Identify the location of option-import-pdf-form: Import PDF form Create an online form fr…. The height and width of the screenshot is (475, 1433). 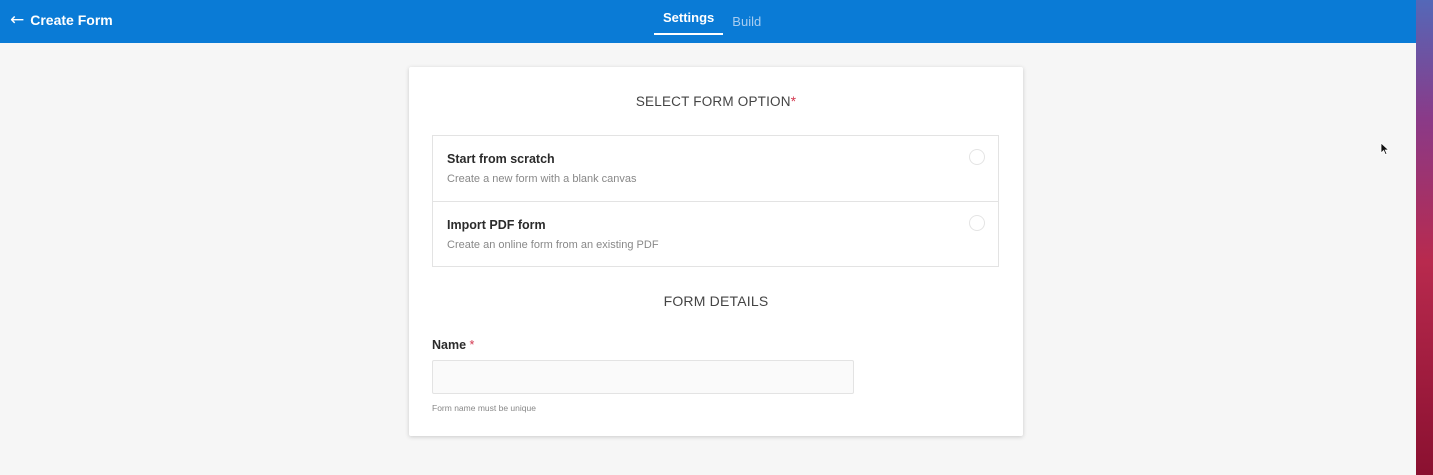
(715, 233).